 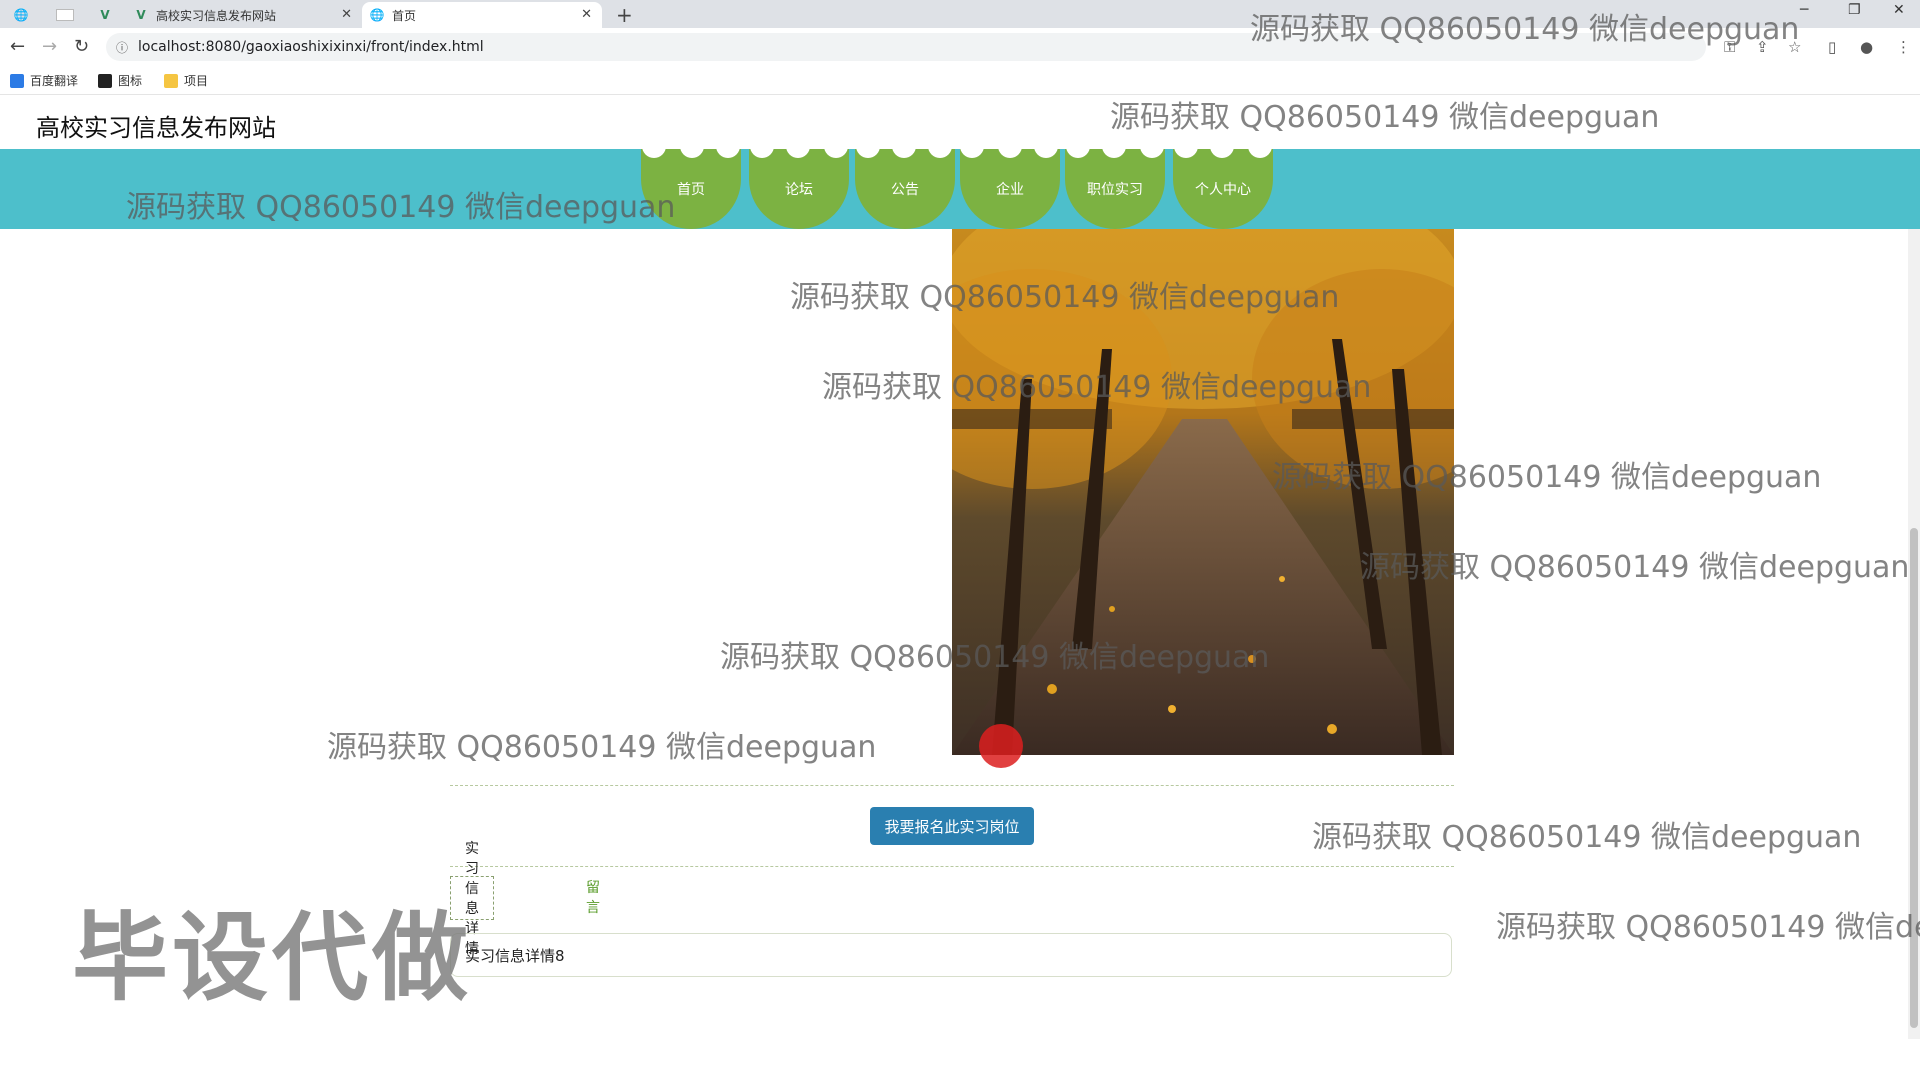 I want to click on detail-content: 实习信息详情8, so click(x=951, y=955).